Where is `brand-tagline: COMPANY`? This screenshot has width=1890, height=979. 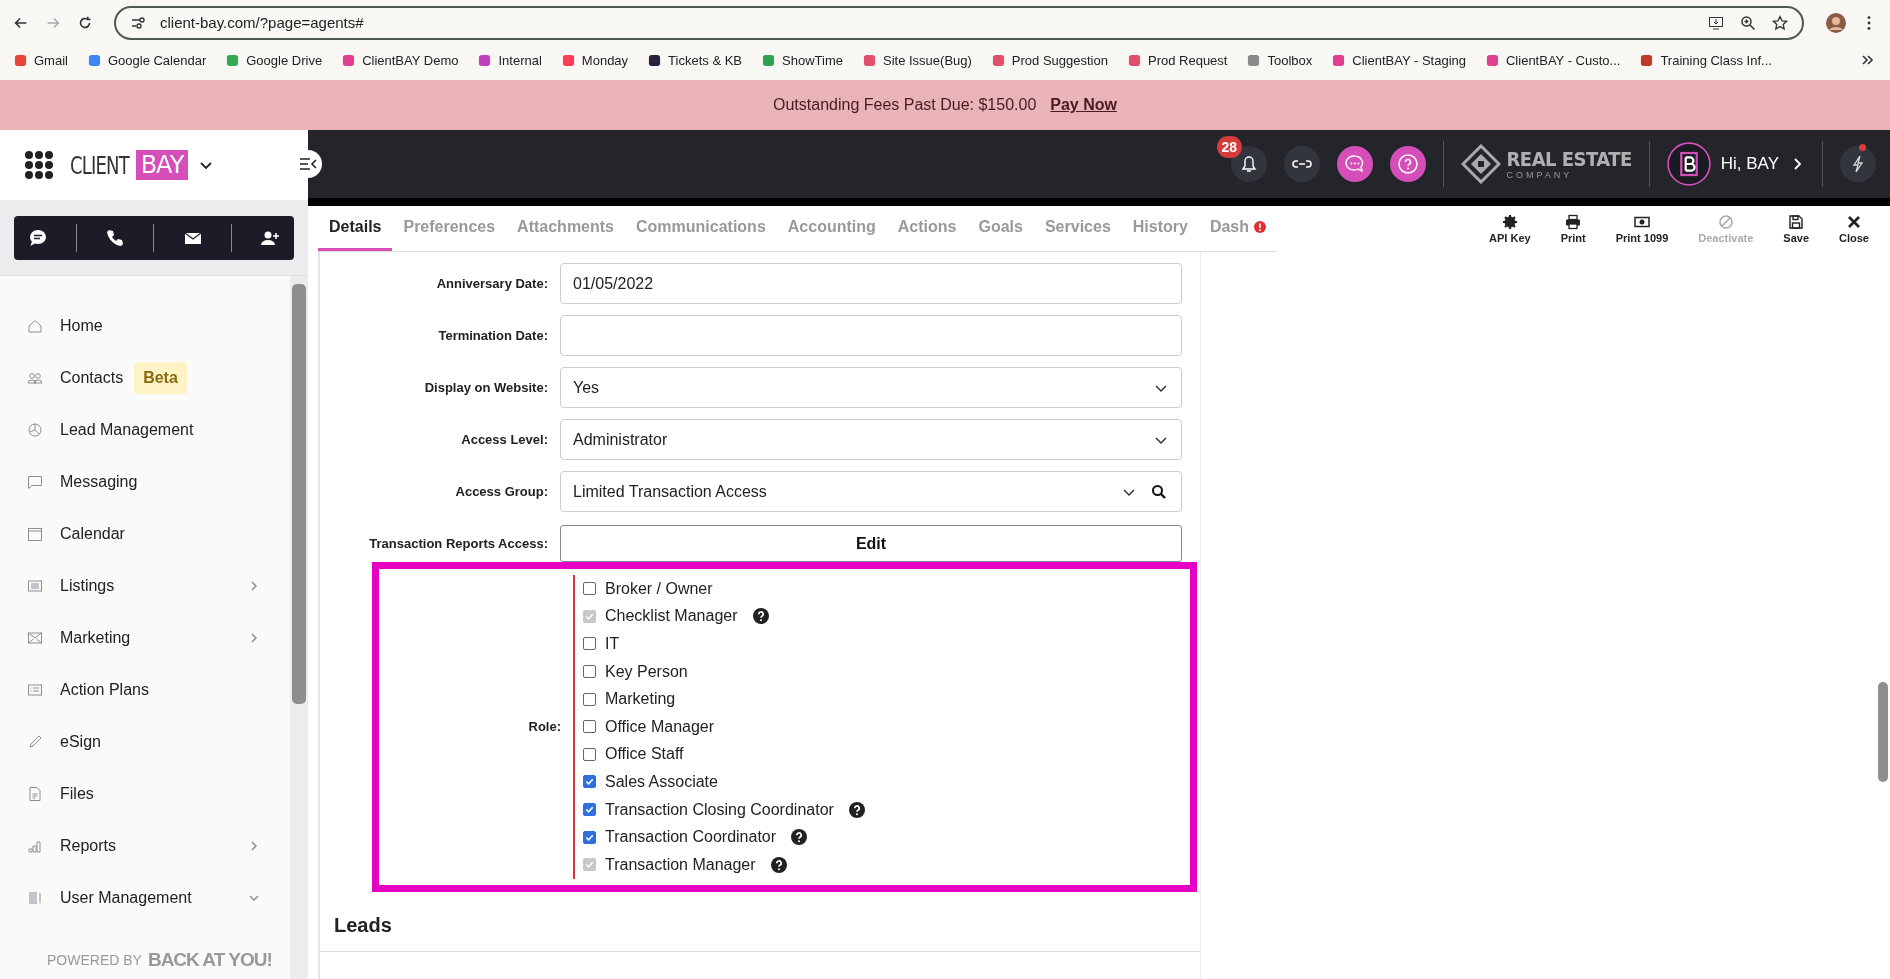 brand-tagline: COMPANY is located at coordinates (1540, 175).